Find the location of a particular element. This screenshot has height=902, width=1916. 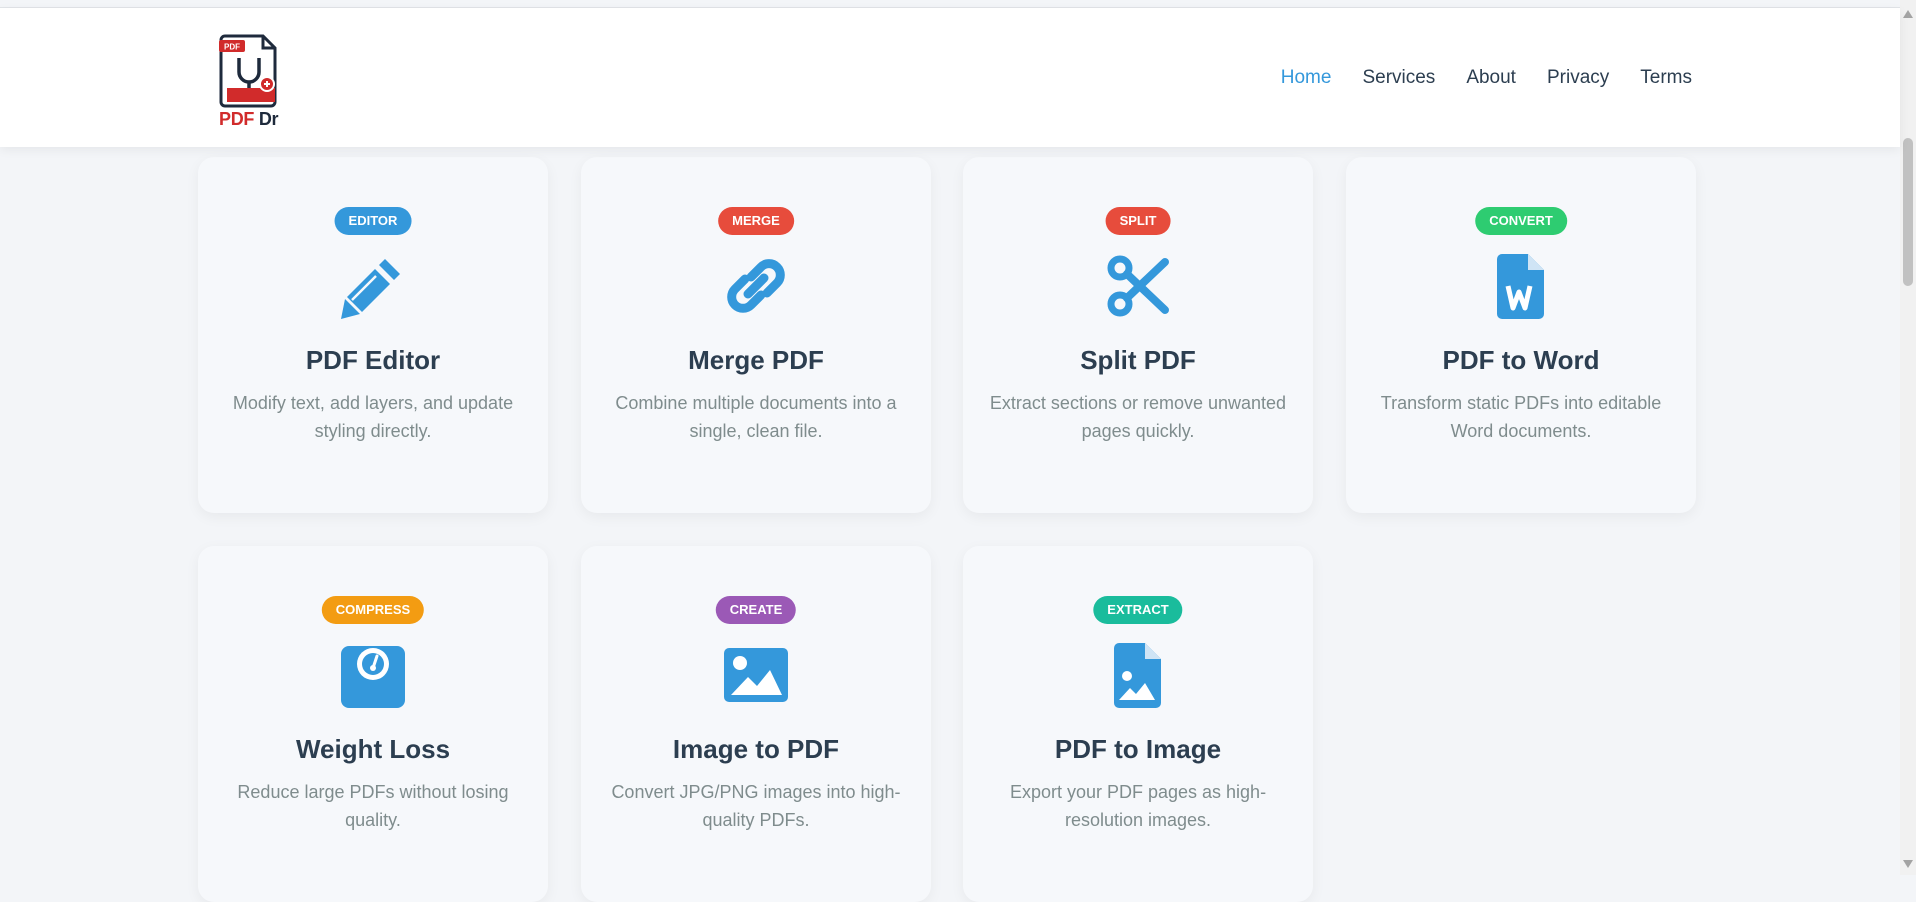

scissors-icon is located at coordinates (1138, 286).